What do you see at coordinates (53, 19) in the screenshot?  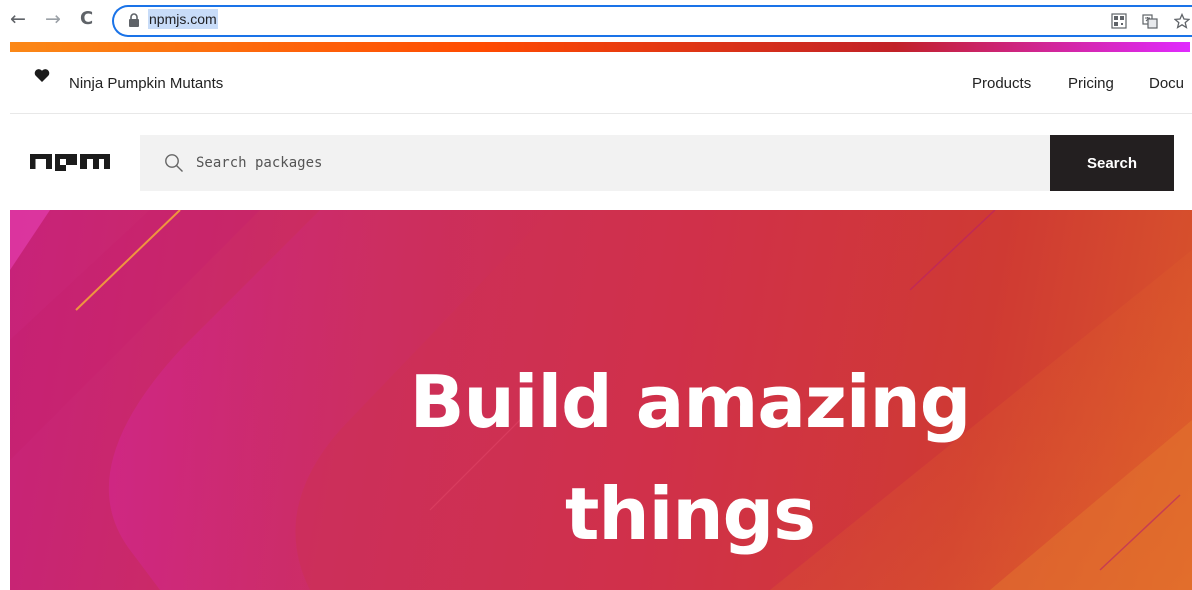 I see `forward-arrow-icon: →` at bounding box center [53, 19].